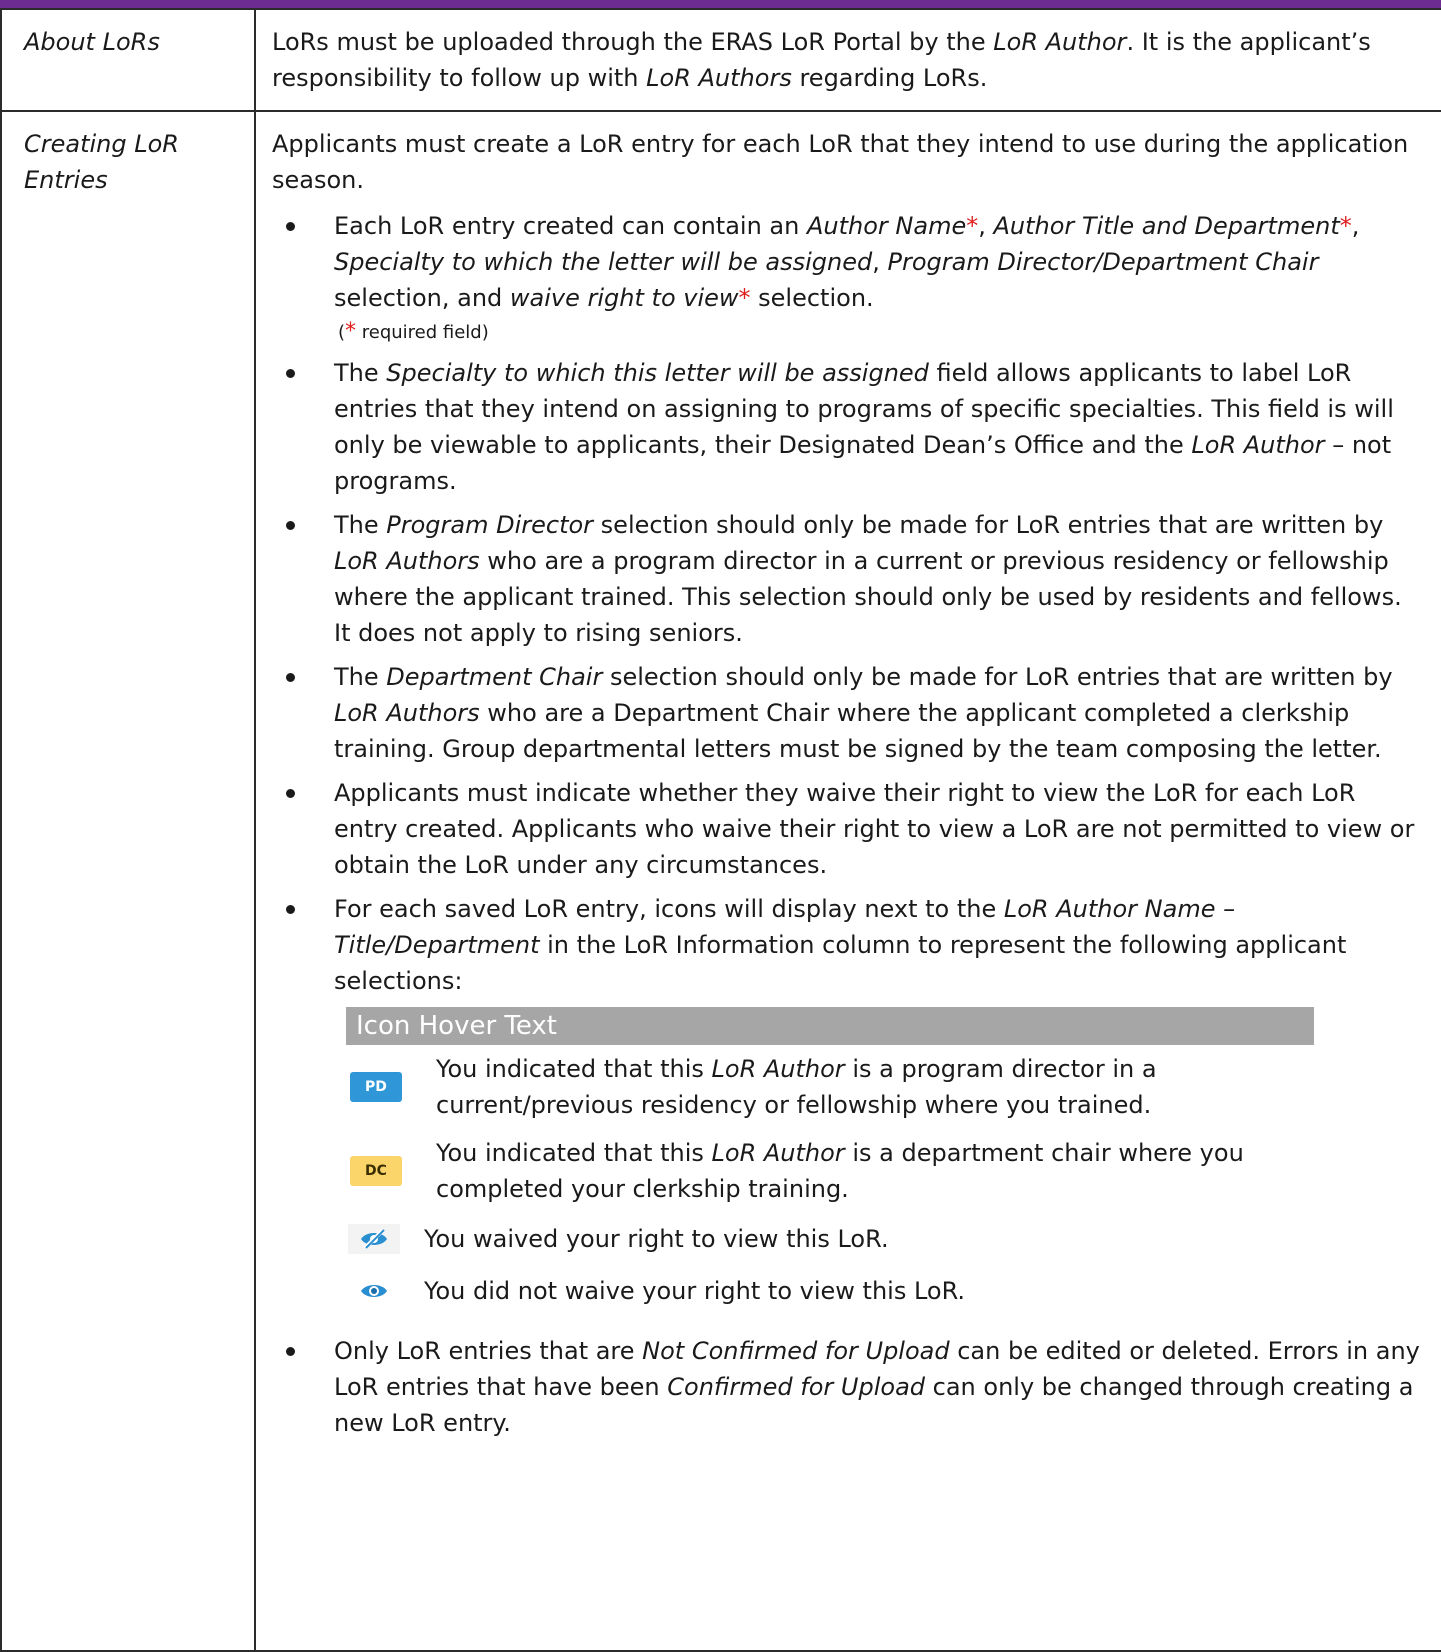 Image resolution: width=1441 pixels, height=1652 pixels. What do you see at coordinates (128, 60) in the screenshot?
I see `label-cell: About LoRs` at bounding box center [128, 60].